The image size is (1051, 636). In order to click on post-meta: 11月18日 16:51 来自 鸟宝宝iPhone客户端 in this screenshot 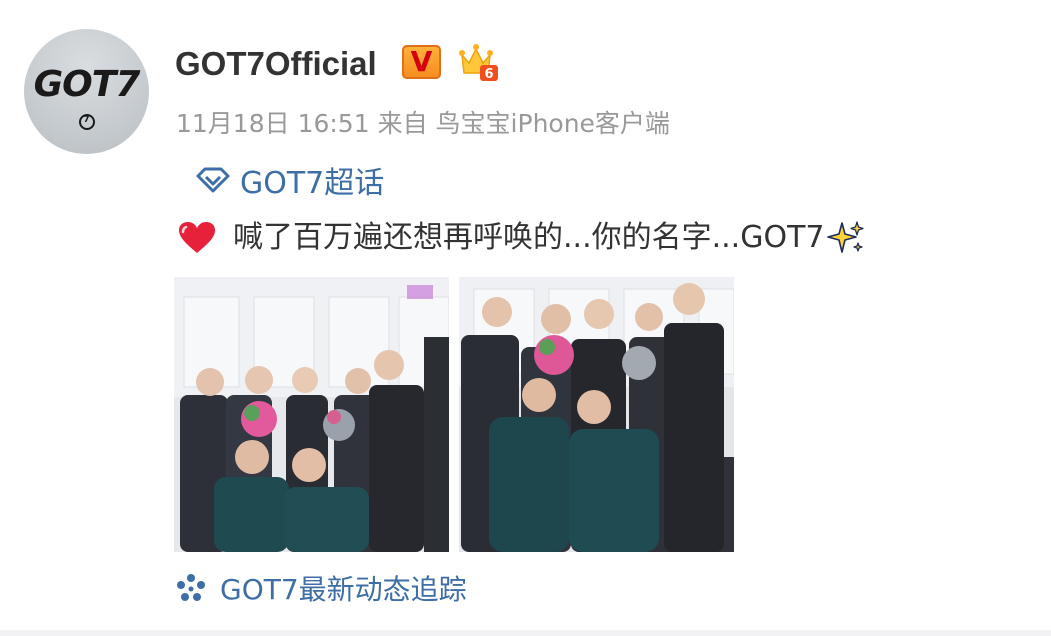, I will do `click(423, 124)`.